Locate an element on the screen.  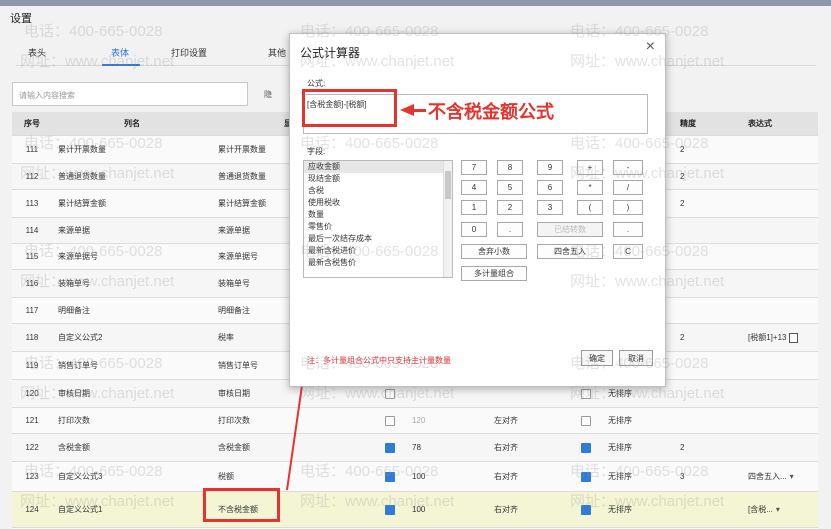
cell-precision: 3 is located at coordinates (709, 476).